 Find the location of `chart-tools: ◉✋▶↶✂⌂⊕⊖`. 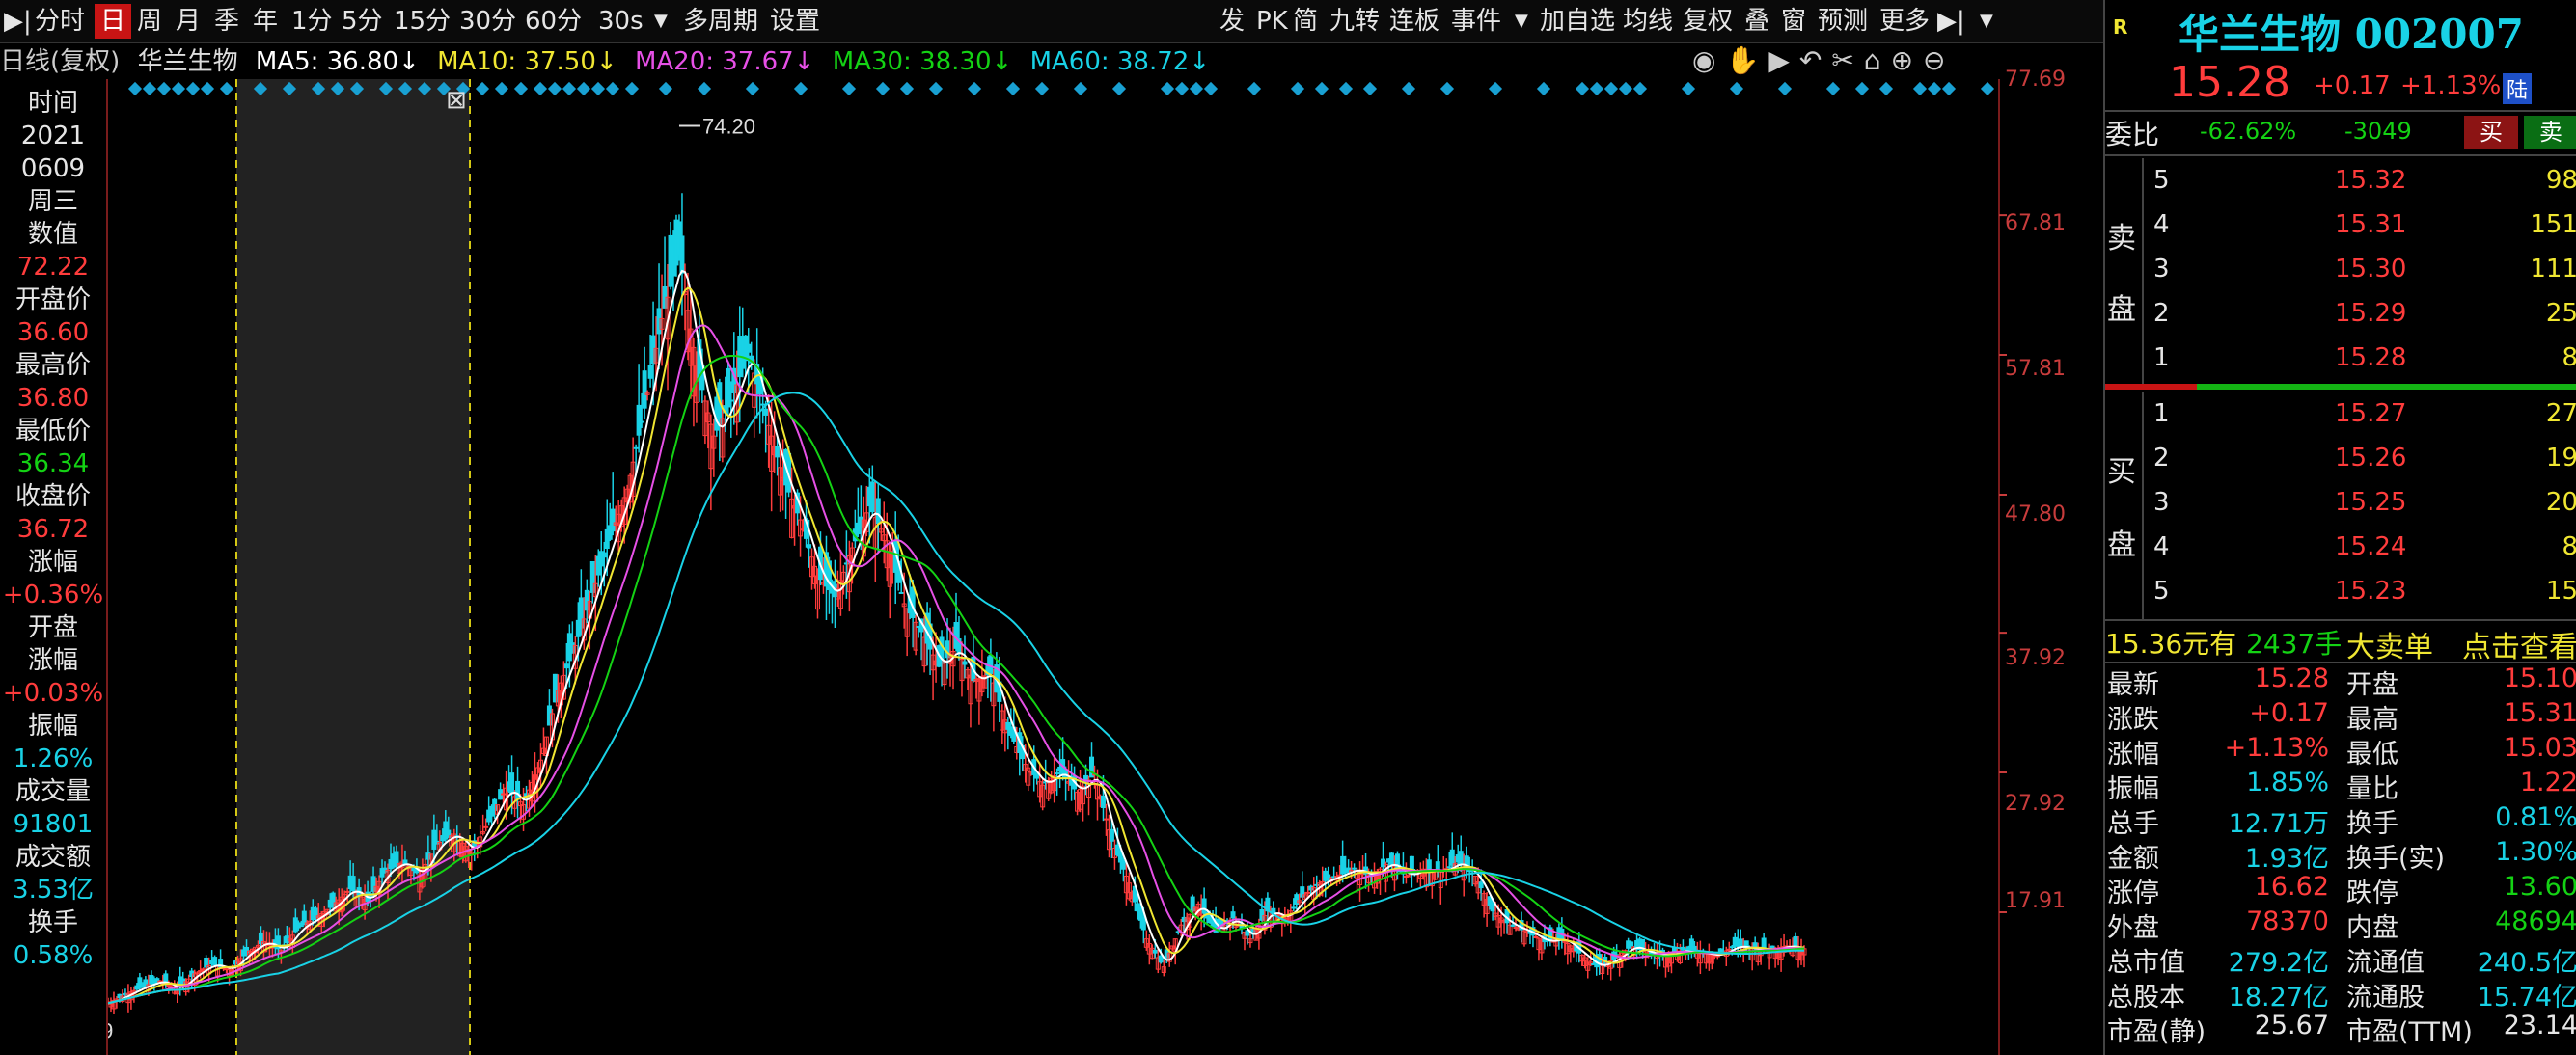

chart-tools: ◉✋▶↶✂⌂⊕⊖ is located at coordinates (1824, 60).